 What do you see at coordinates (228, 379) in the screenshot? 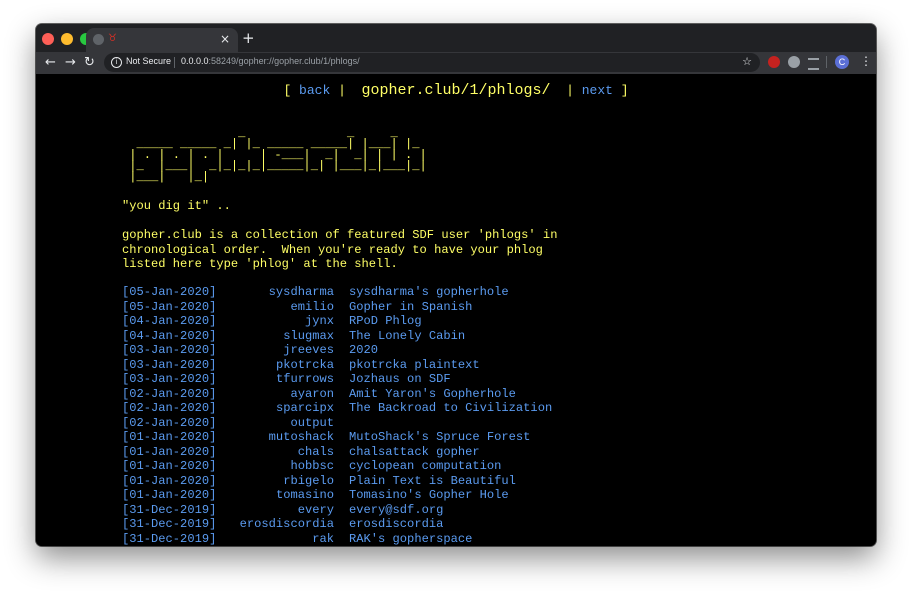
I see `phlog-user: tfurrows` at bounding box center [228, 379].